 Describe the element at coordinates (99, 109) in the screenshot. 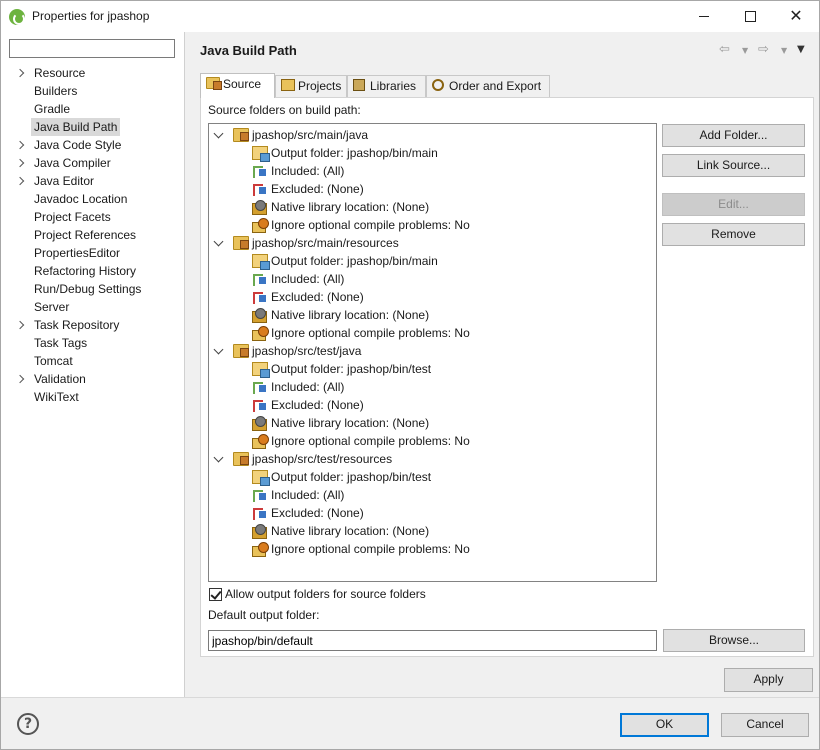

I see `nav-item: Gradle` at that location.